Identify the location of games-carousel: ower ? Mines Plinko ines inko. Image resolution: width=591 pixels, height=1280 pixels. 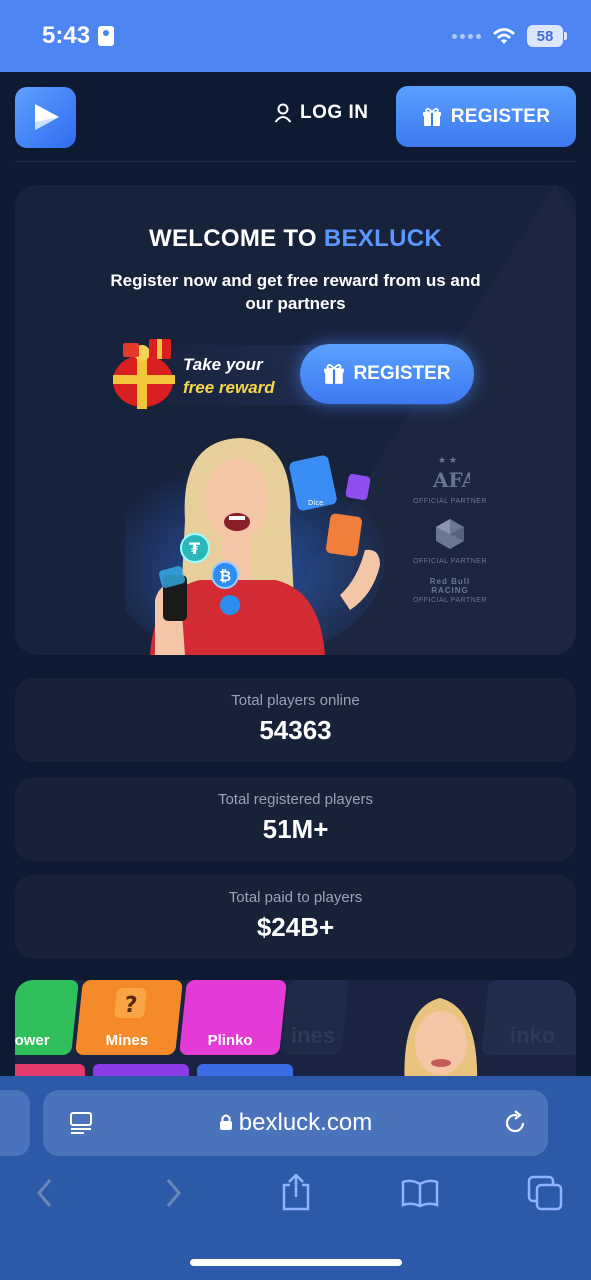
(295, 1030).